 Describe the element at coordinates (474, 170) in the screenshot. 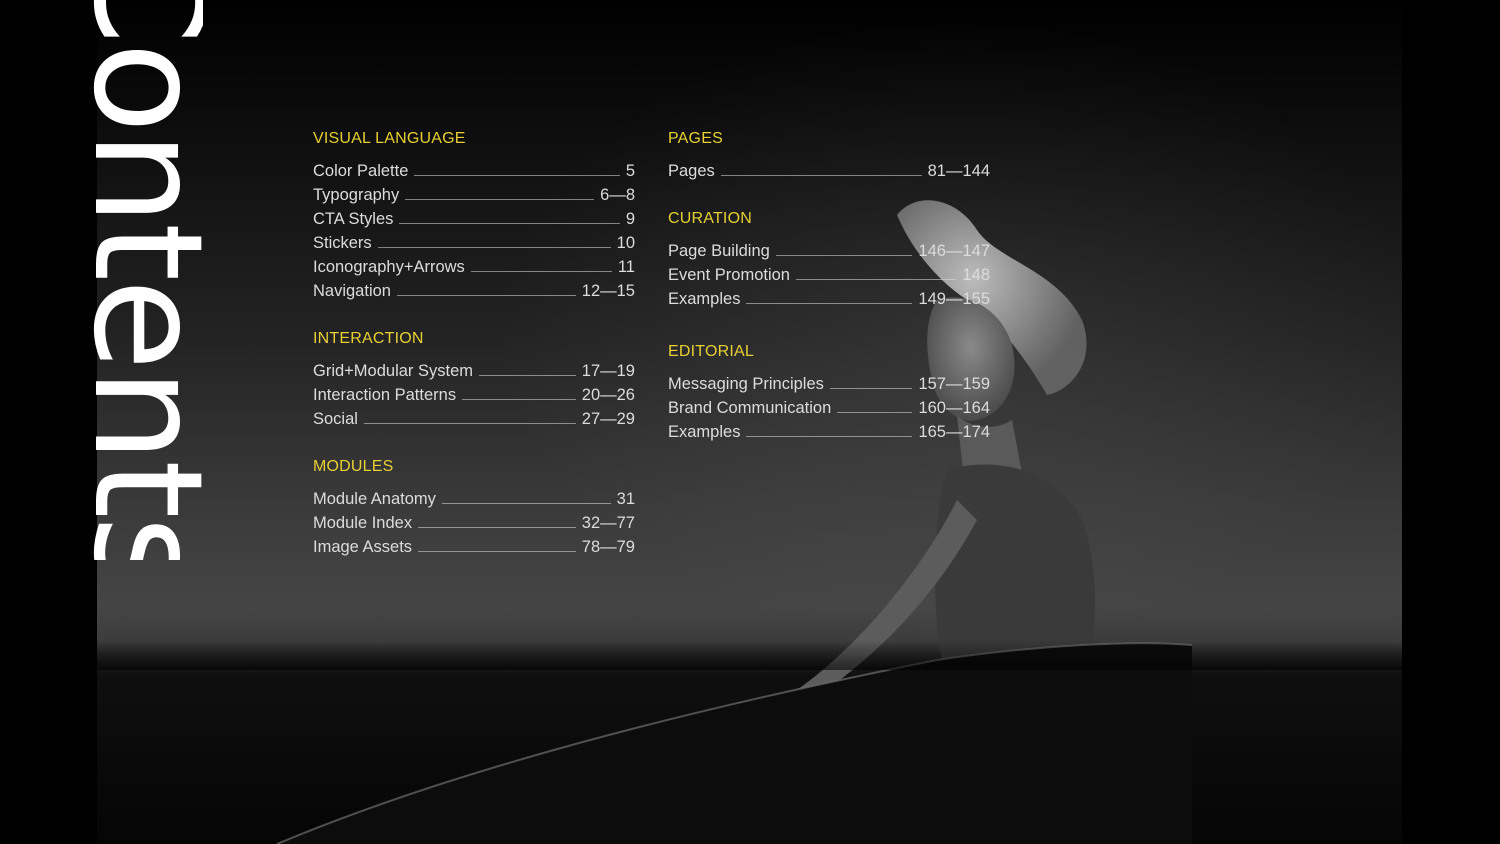

I see `toc-entry: Color Palette 5` at that location.